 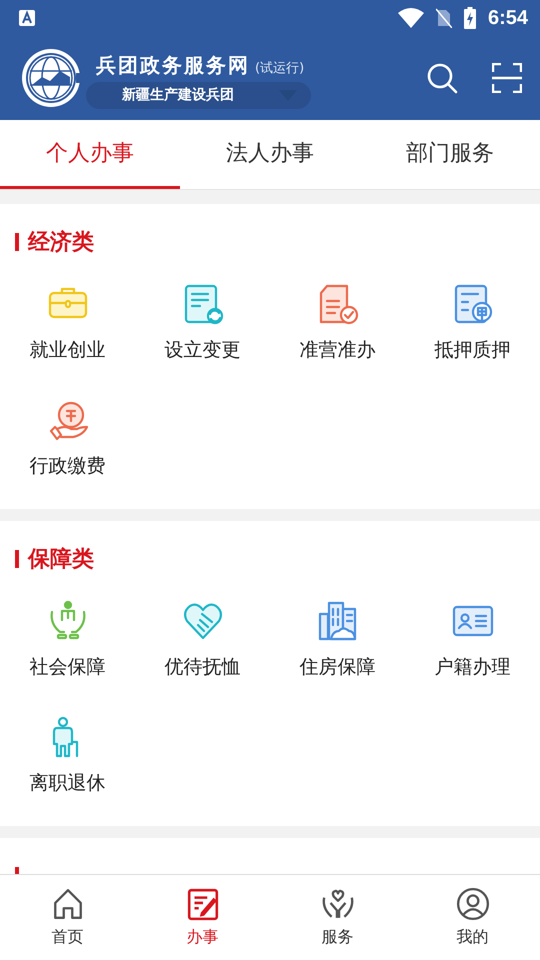 What do you see at coordinates (67, 439) in the screenshot?
I see `service-item: 行政缴费` at bounding box center [67, 439].